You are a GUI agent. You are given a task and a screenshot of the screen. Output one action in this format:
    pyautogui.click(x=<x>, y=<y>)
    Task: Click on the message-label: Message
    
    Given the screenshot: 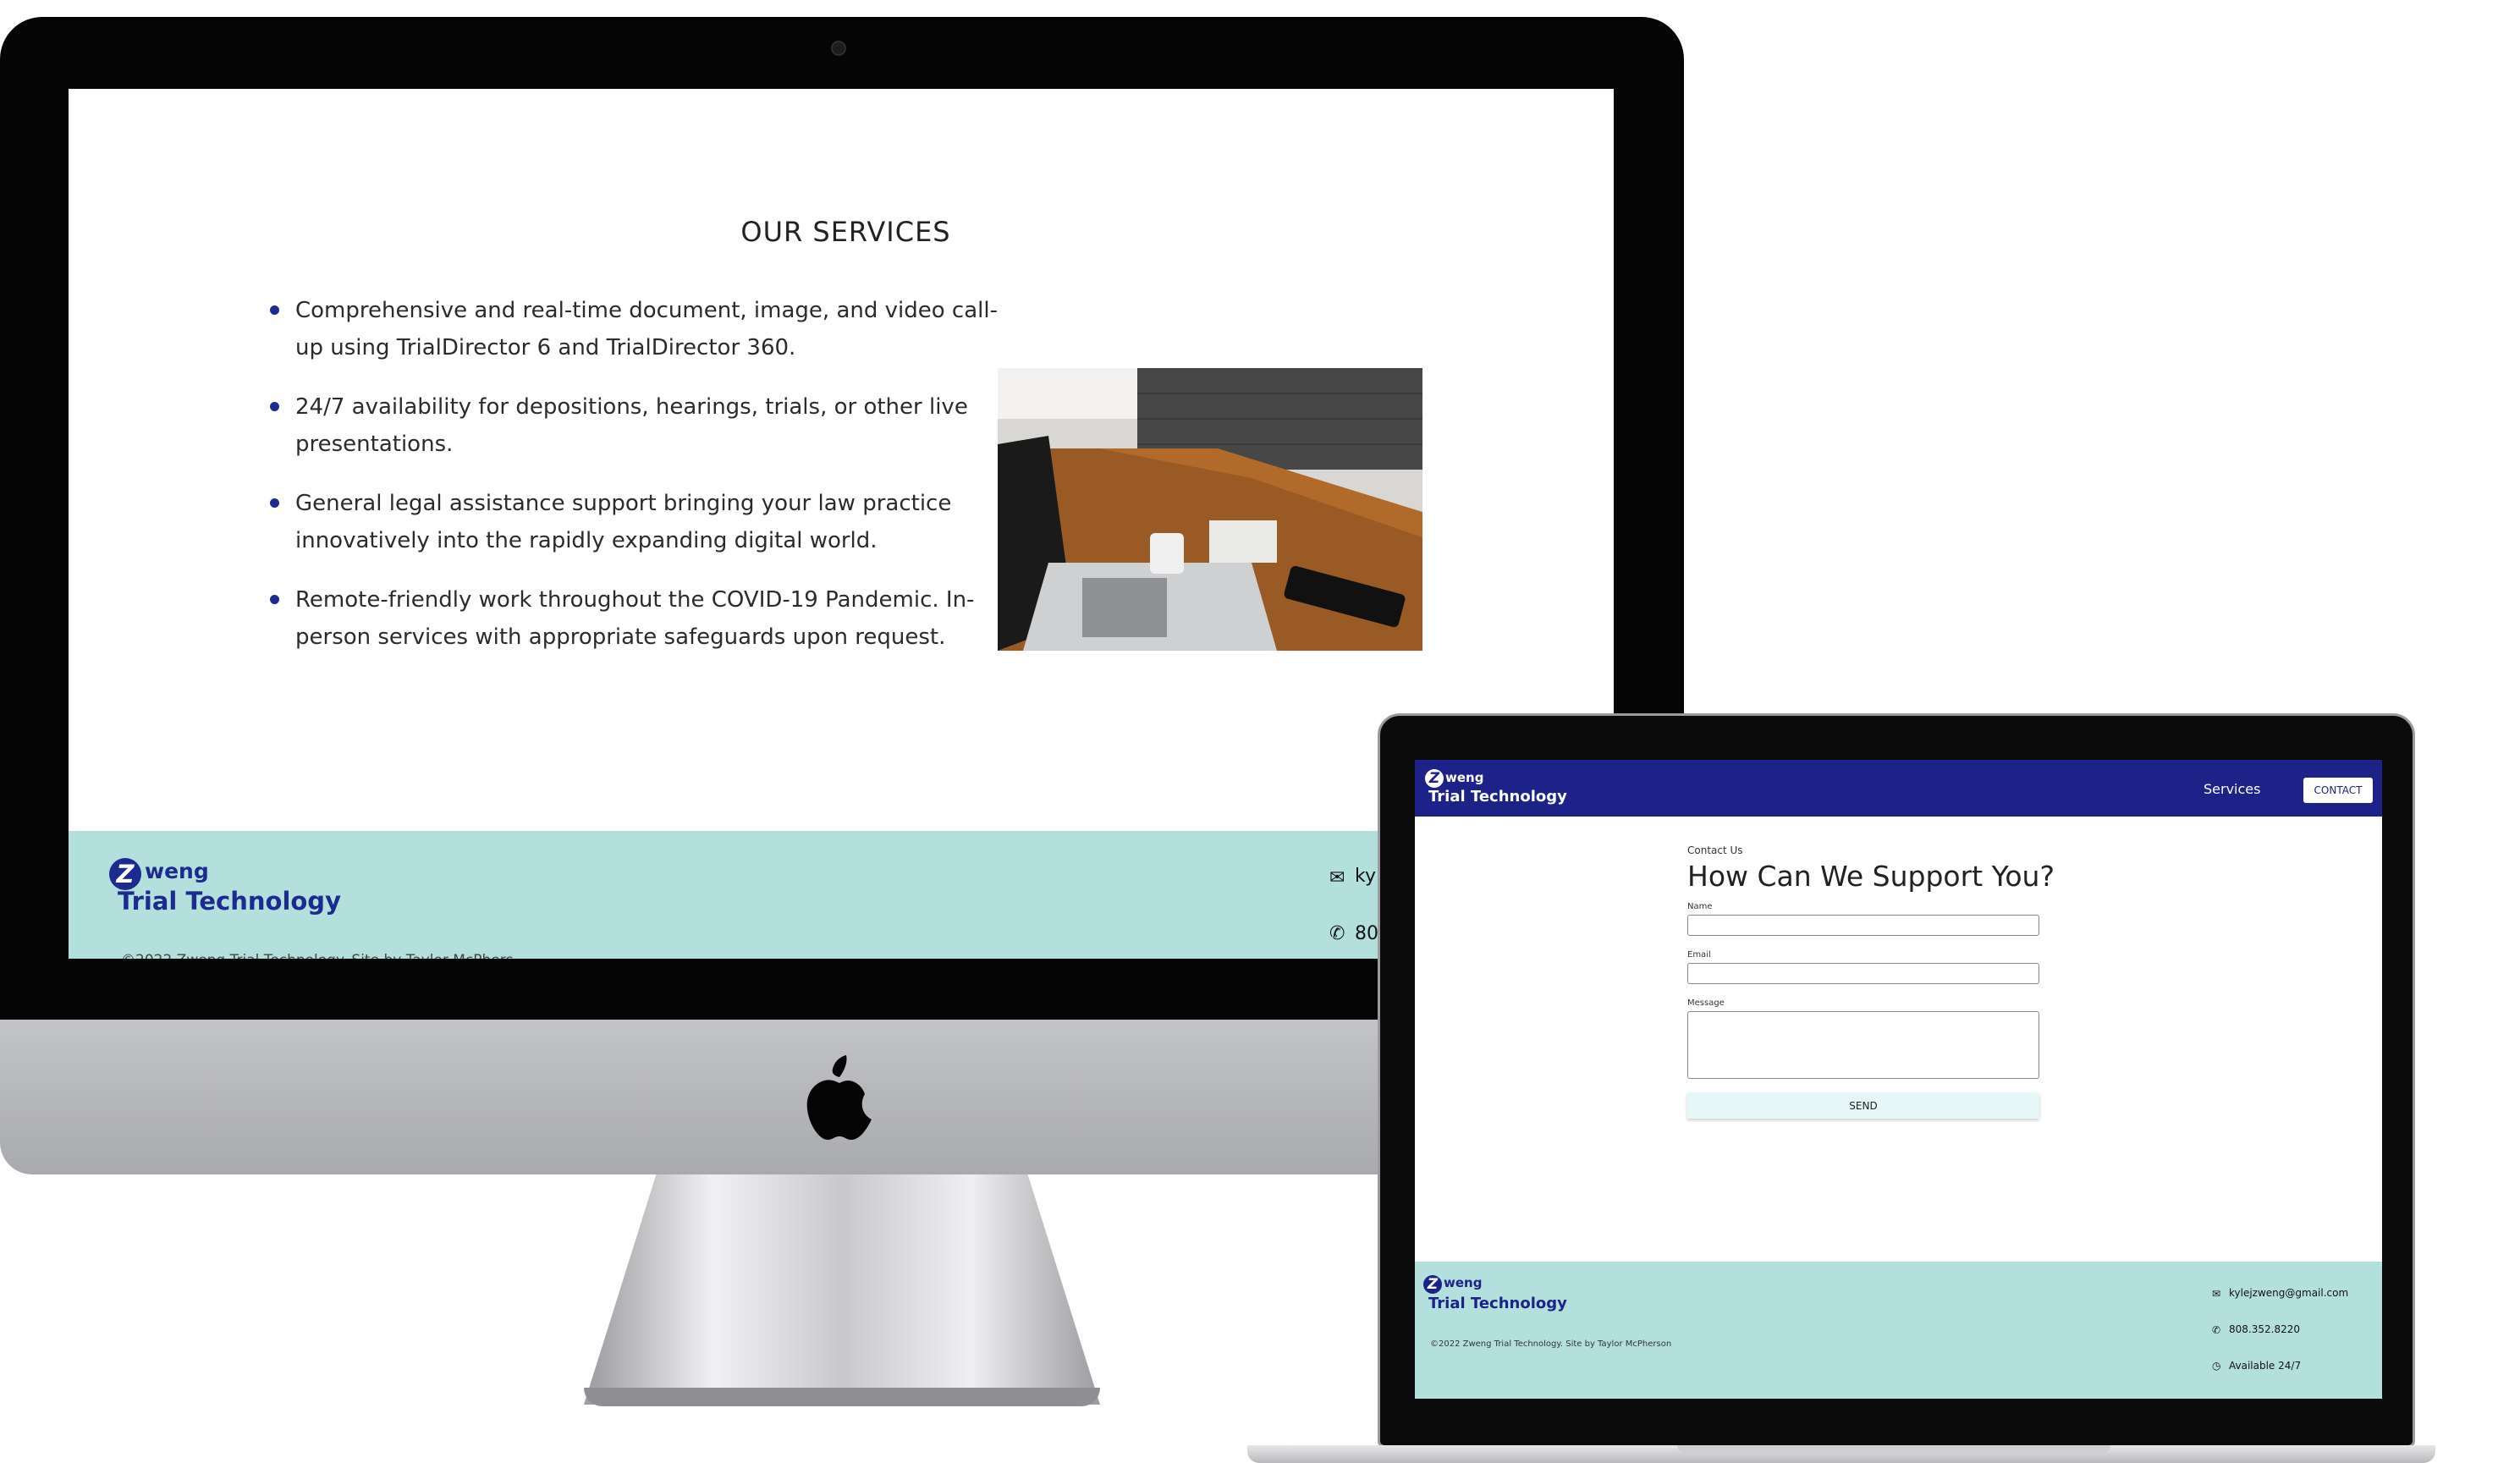 What is the action you would take?
    pyautogui.click(x=1706, y=1003)
    